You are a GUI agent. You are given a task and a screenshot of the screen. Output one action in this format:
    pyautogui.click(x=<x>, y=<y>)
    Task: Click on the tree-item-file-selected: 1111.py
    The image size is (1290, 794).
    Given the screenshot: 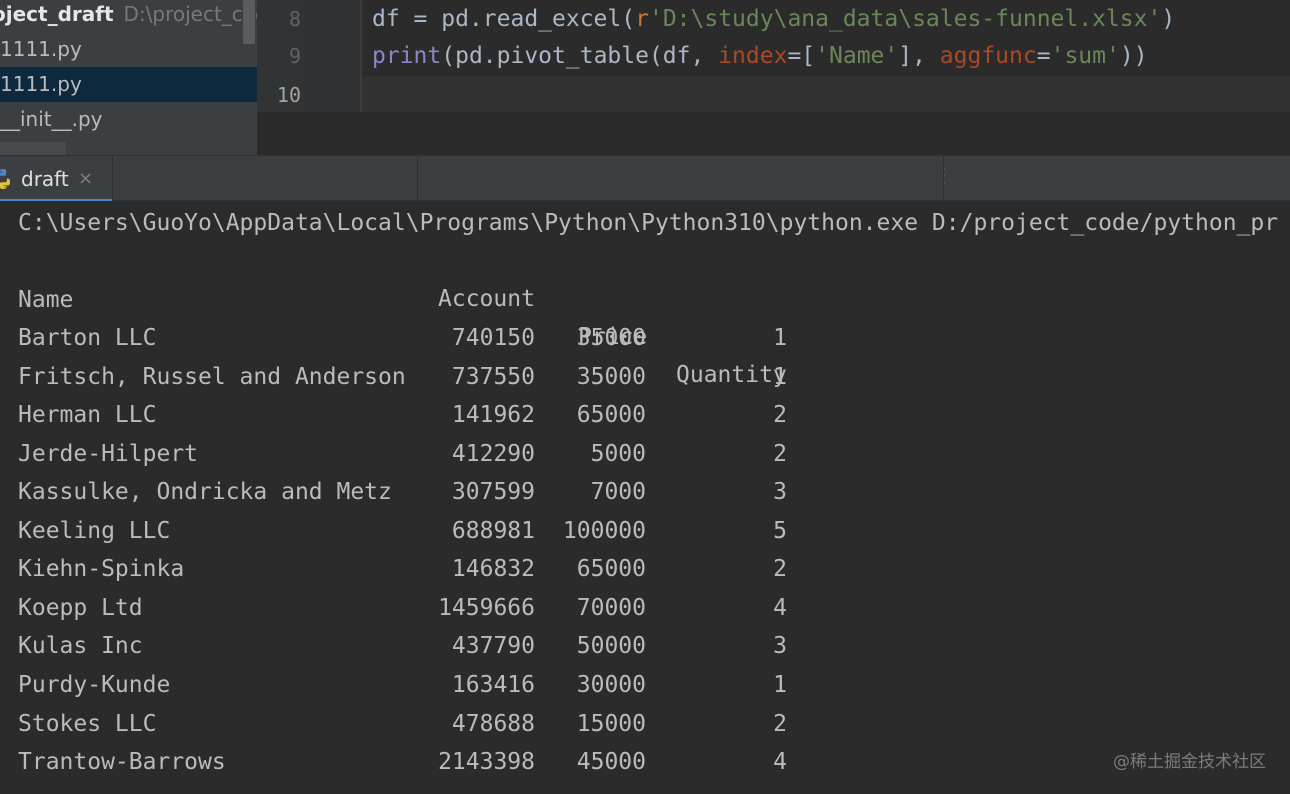 What is the action you would take?
    pyautogui.click(x=128, y=84)
    